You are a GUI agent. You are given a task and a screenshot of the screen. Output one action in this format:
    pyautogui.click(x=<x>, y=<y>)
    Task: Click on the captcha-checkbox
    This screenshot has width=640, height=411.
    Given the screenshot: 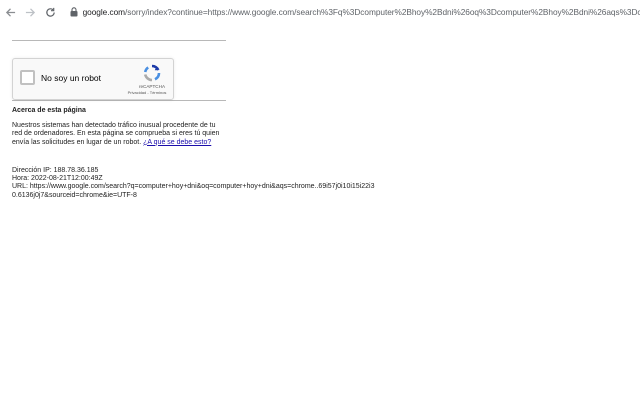 What is the action you would take?
    pyautogui.click(x=27, y=77)
    